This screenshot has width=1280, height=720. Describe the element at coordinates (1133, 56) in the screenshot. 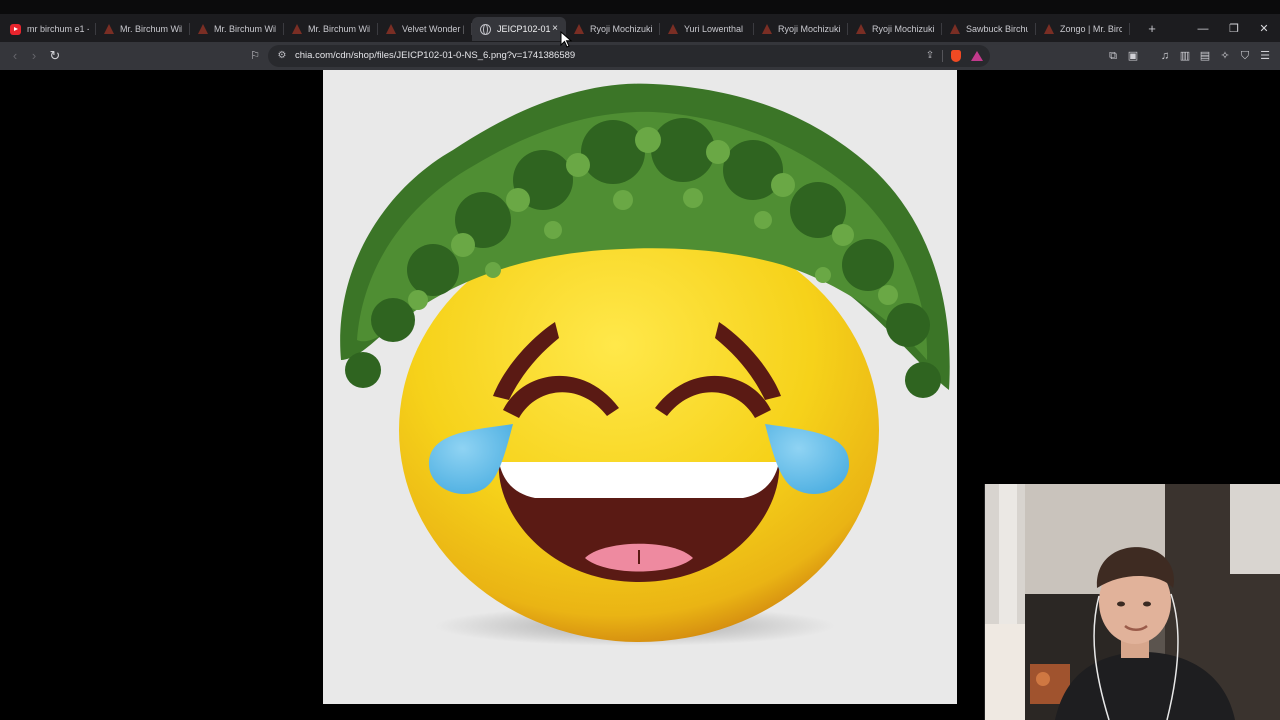

I see `wallet-icon: ▣` at that location.